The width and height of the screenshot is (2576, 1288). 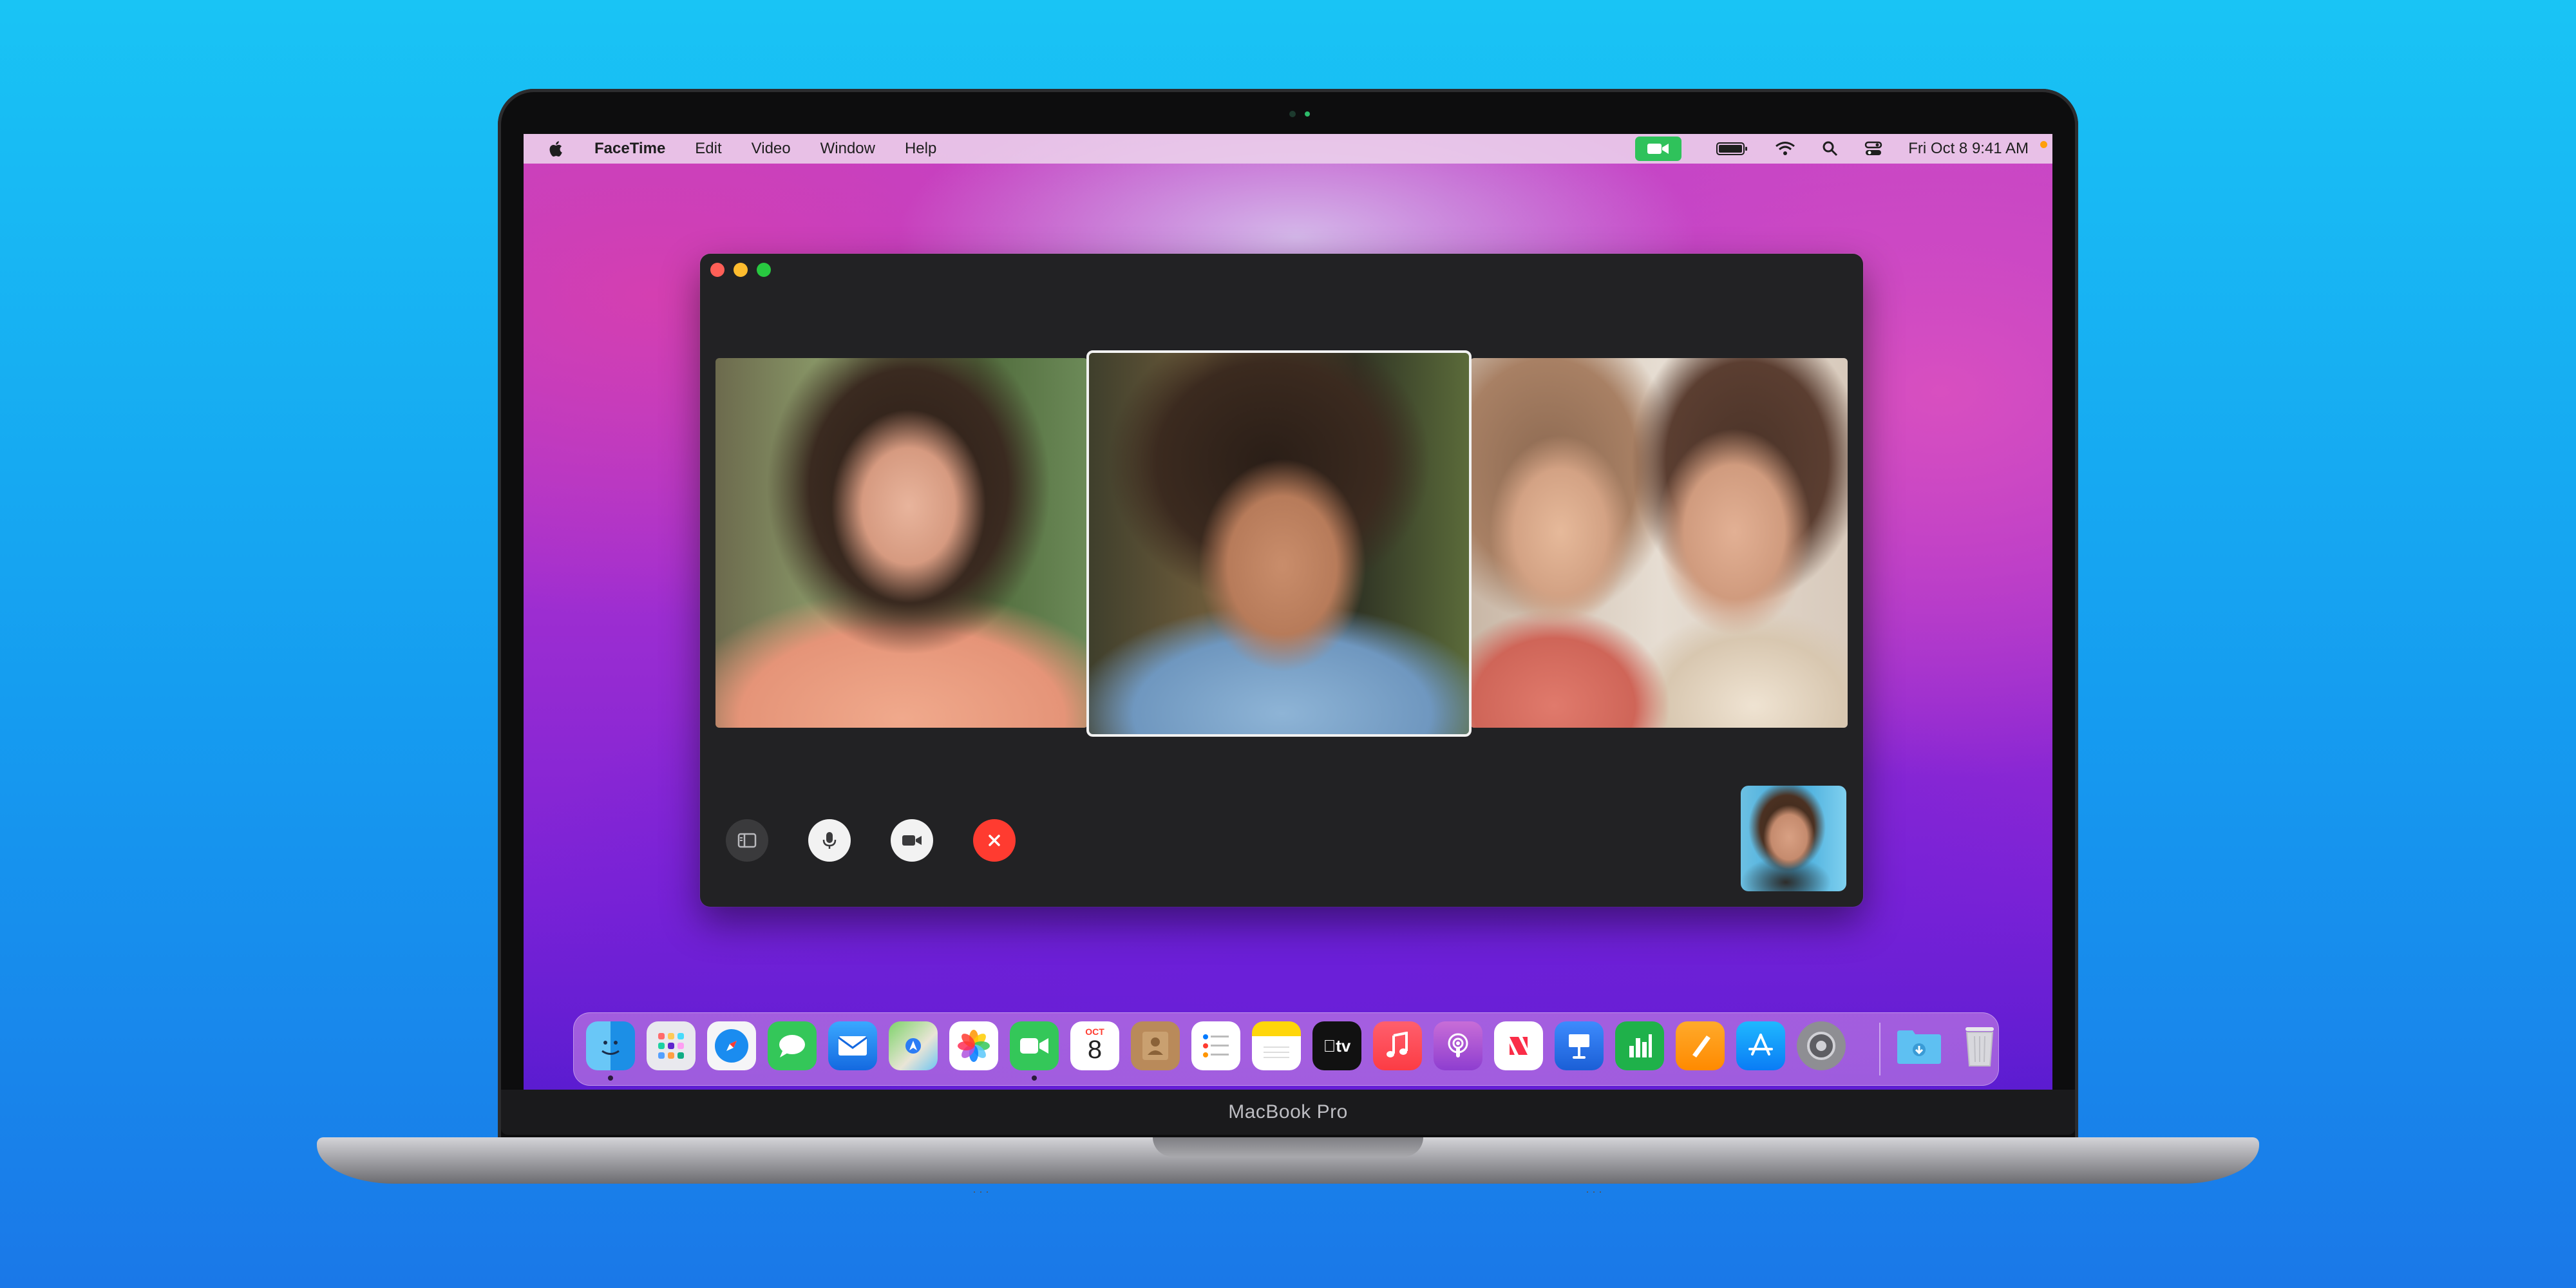 I want to click on dock: OCT 8 tv, so click(x=1286, y=1049).